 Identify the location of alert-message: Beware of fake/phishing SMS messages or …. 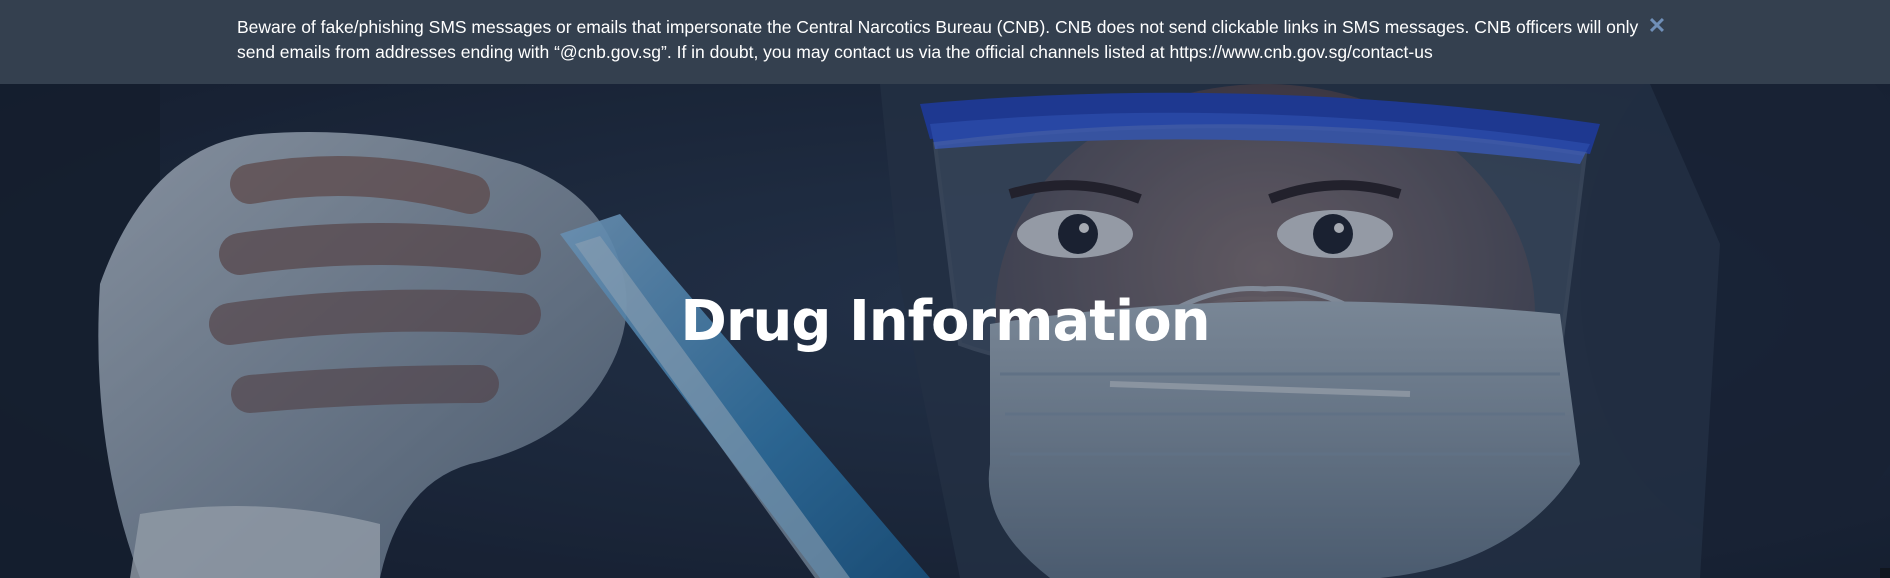
(938, 39).